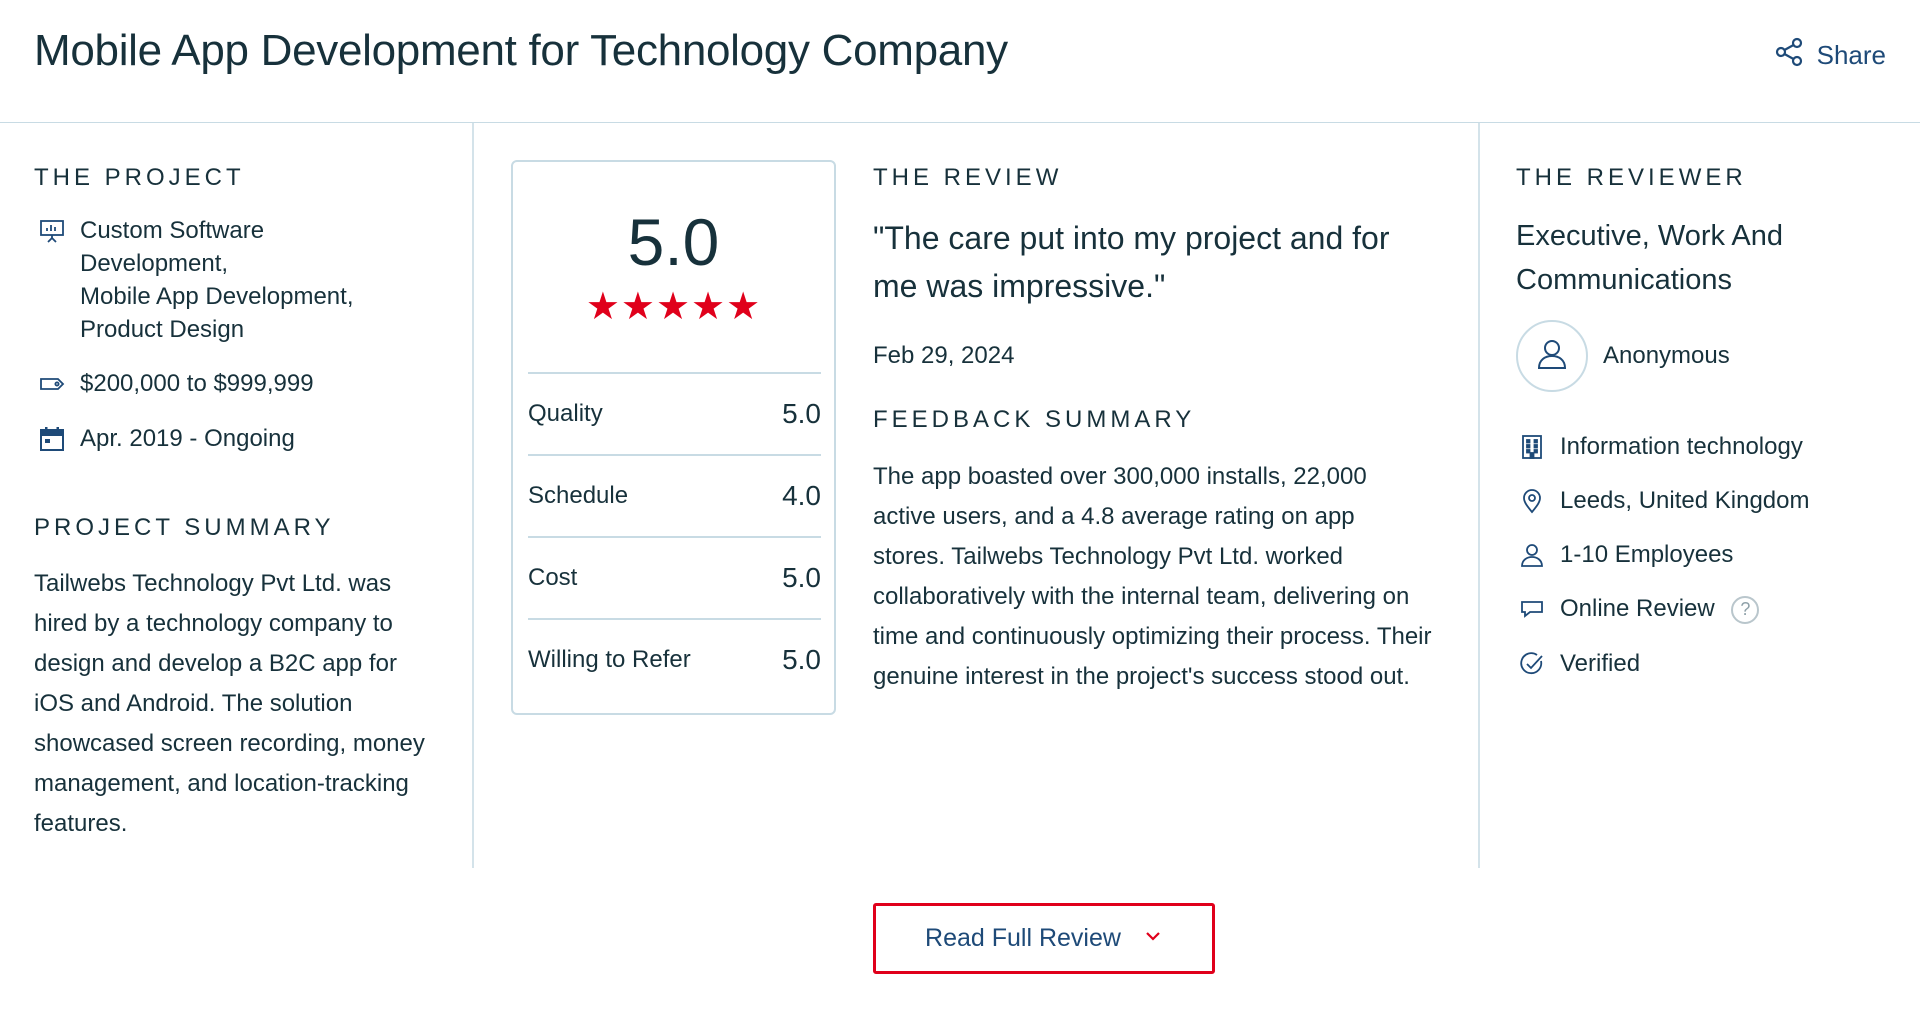 This screenshot has width=1920, height=1011. I want to click on calendar-icon, so click(52, 438).